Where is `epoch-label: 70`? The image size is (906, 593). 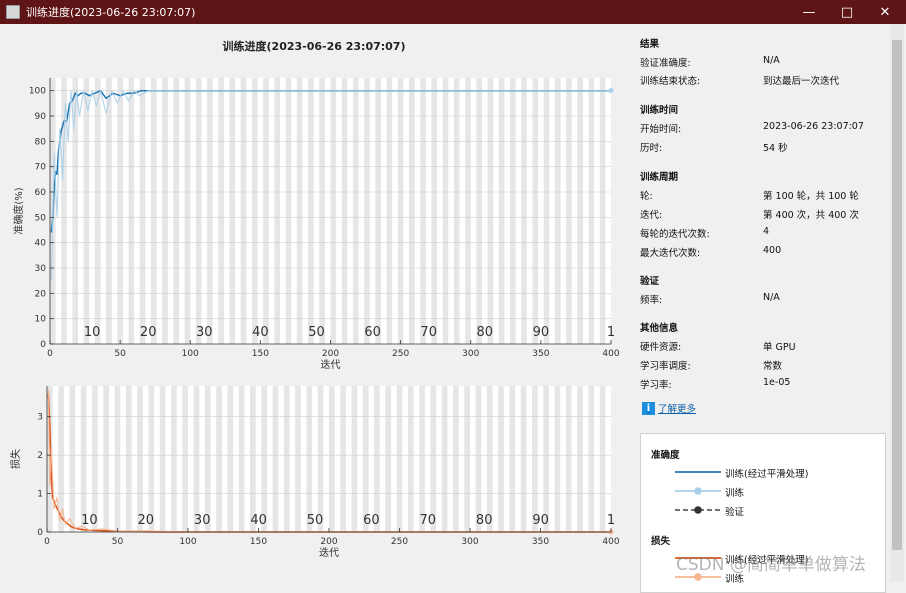
epoch-label: 70 is located at coordinates (428, 332).